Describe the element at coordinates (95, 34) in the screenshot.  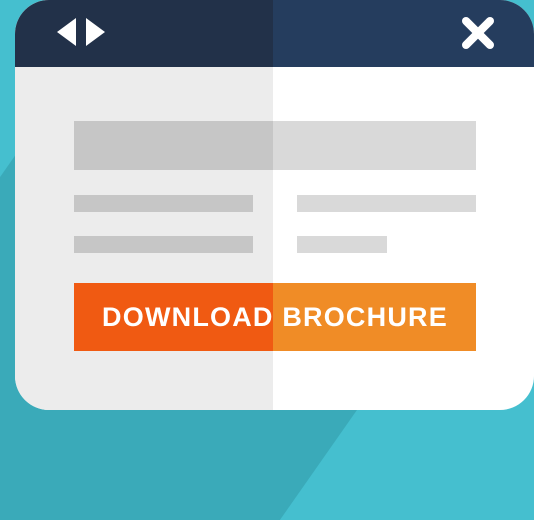
I see `chevron-right-icon` at that location.